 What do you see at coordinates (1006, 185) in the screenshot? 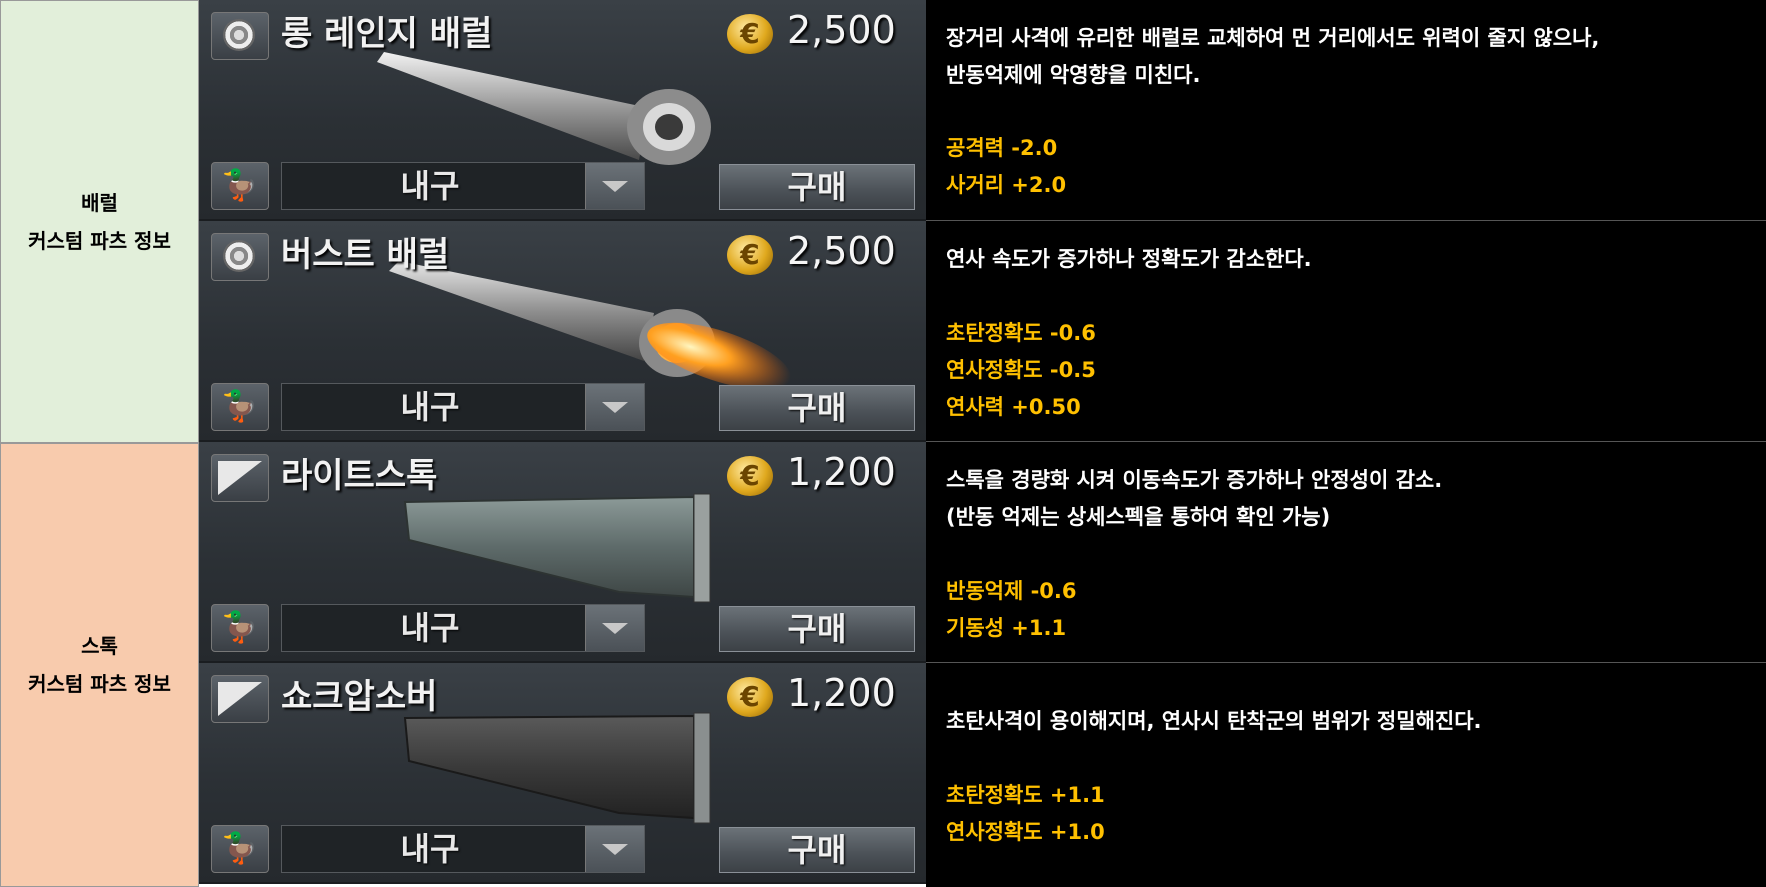
I see `stat-line: 사거리 +2.0` at bounding box center [1006, 185].